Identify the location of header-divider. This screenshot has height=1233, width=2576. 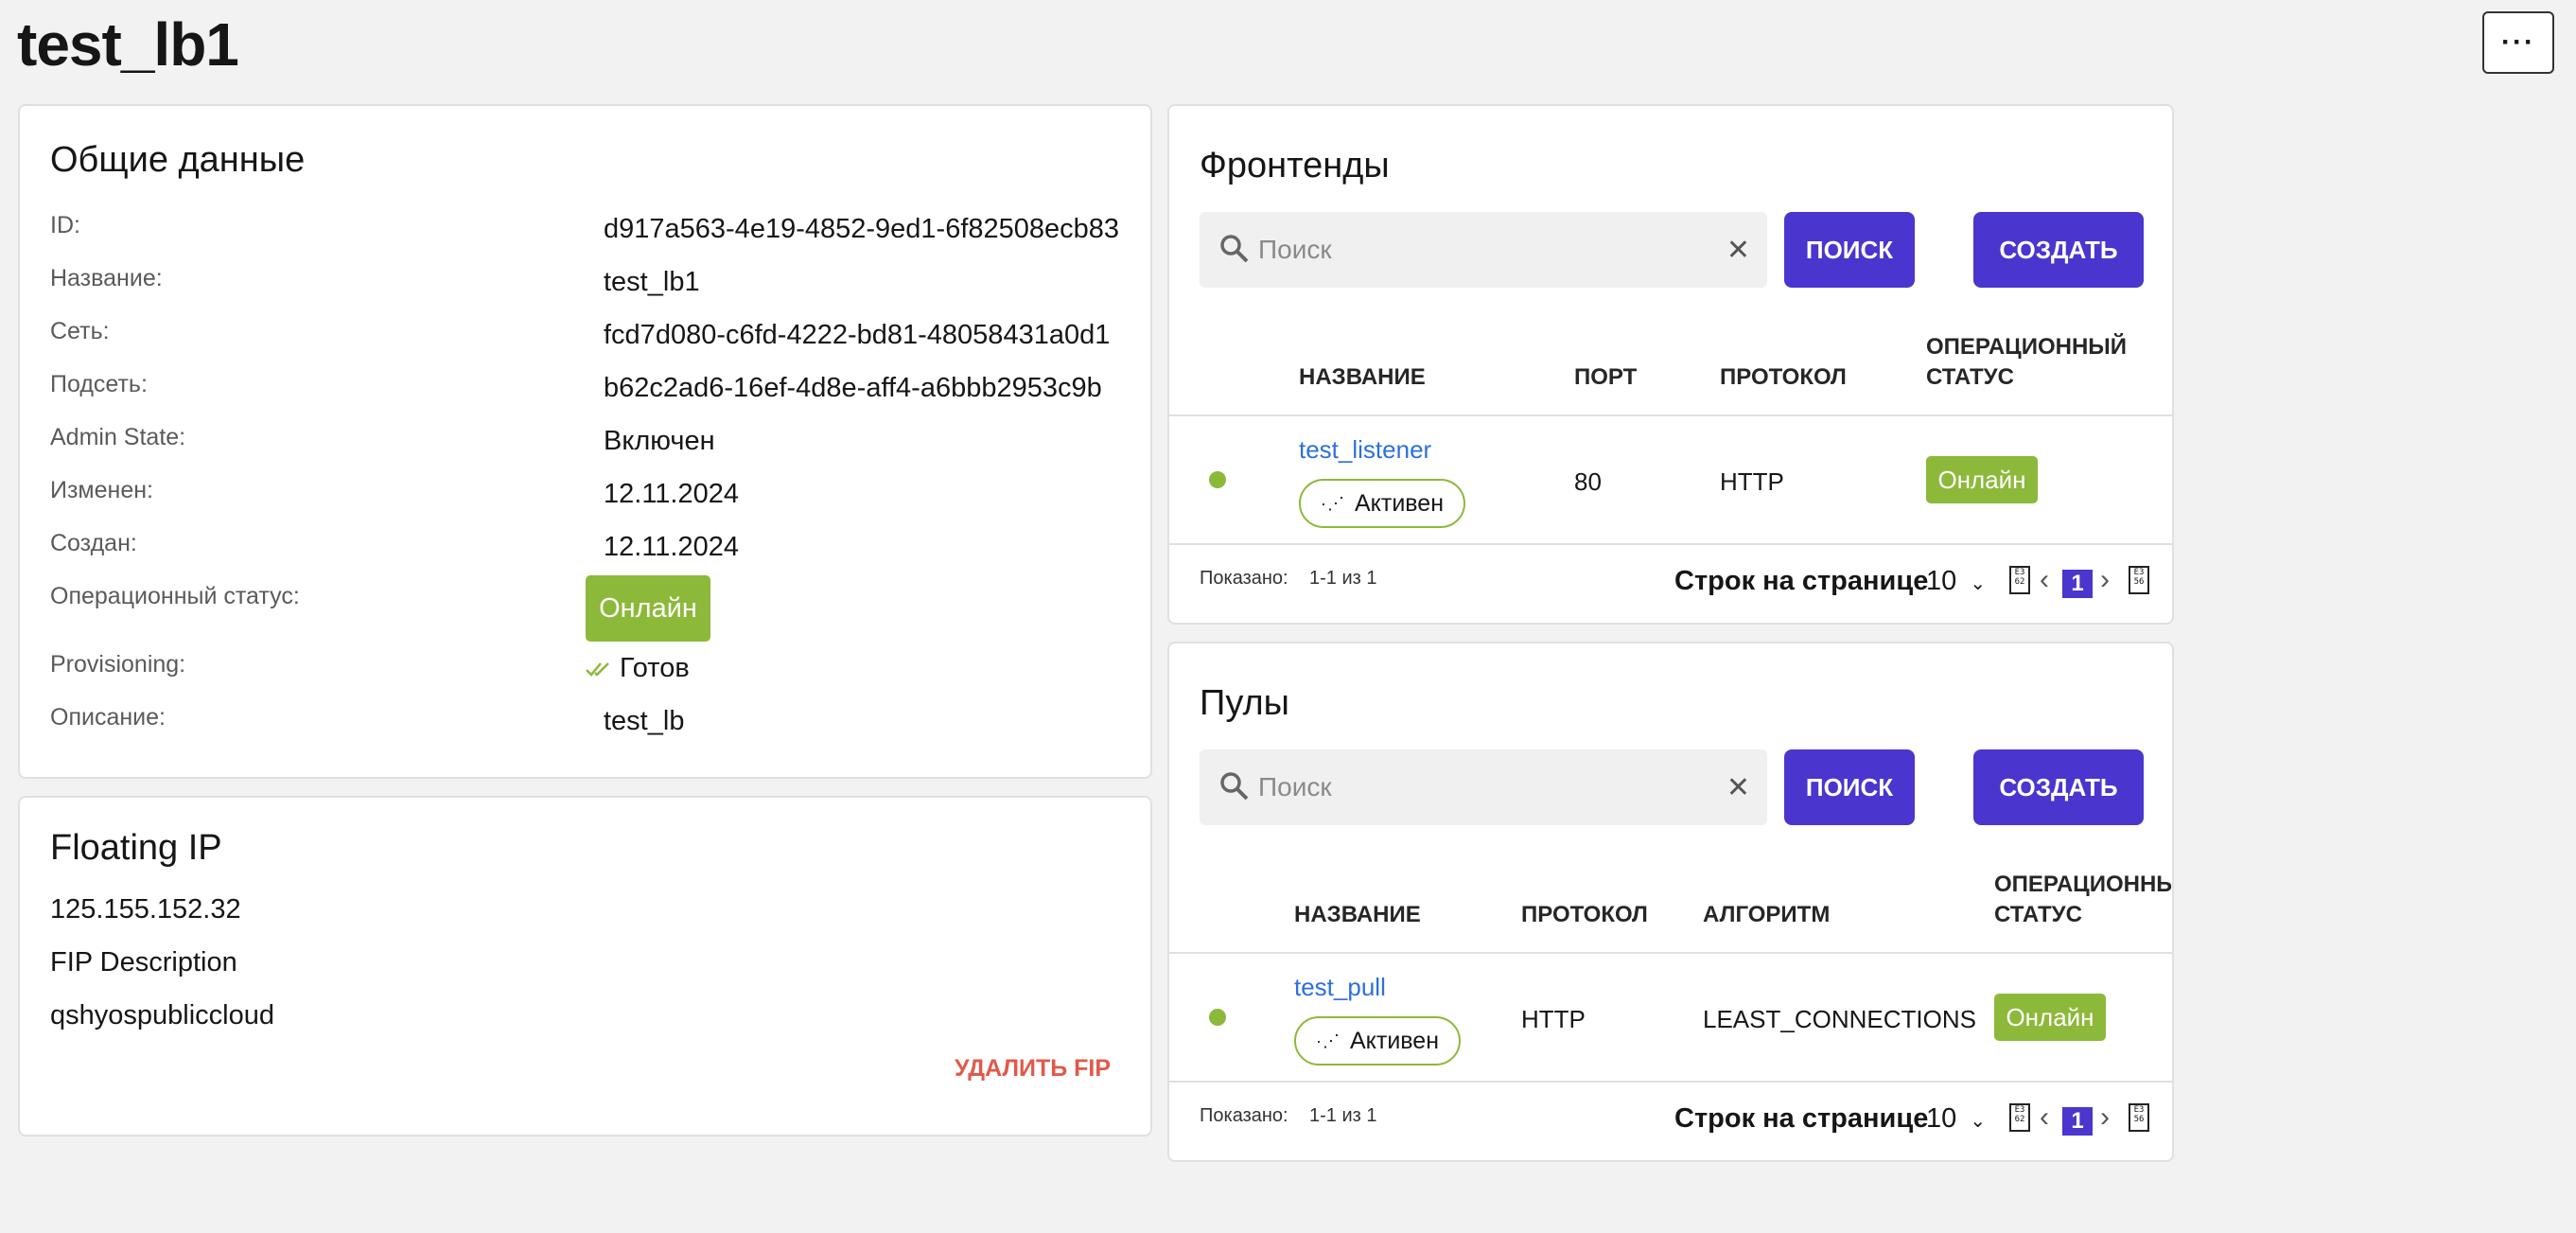
(1670, 953).